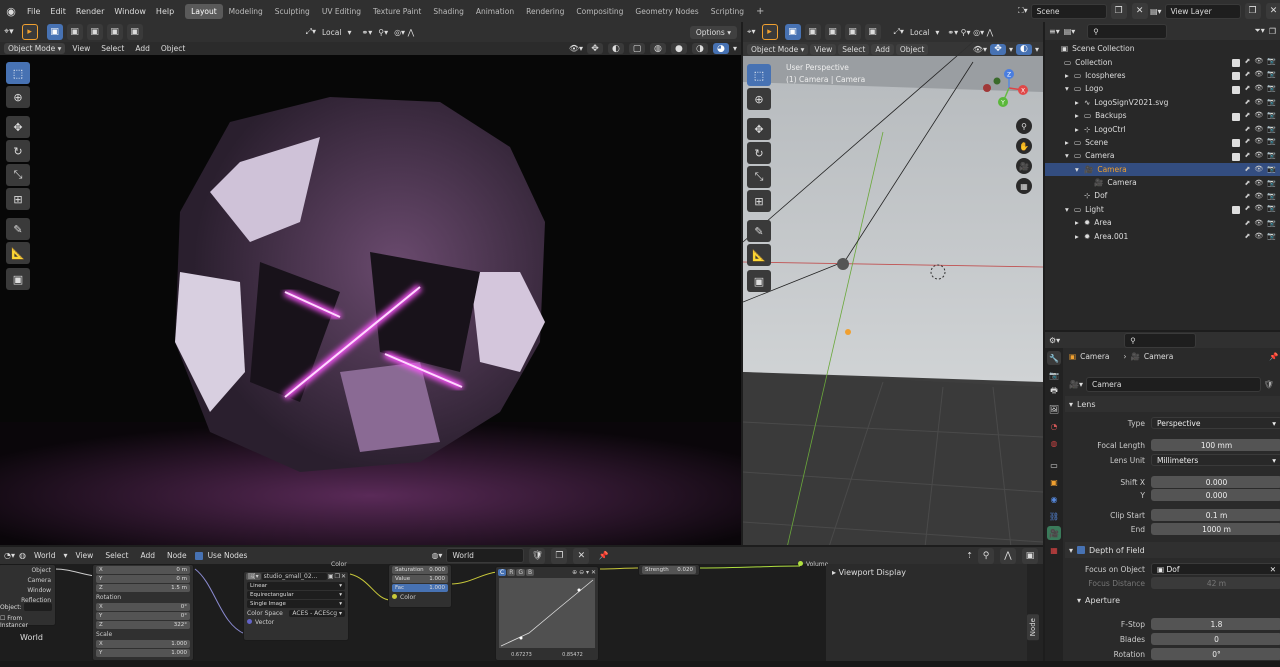  Describe the element at coordinates (1162, 75) in the screenshot. I see `outliner-row: ▸ ▭ Icospheres ⬈ 👁 📷` at that location.